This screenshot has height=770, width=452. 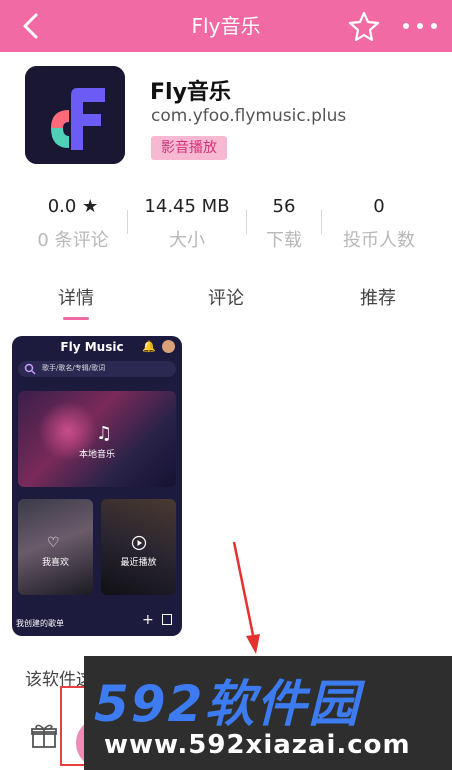 I want to click on gift-icon, so click(x=44, y=736).